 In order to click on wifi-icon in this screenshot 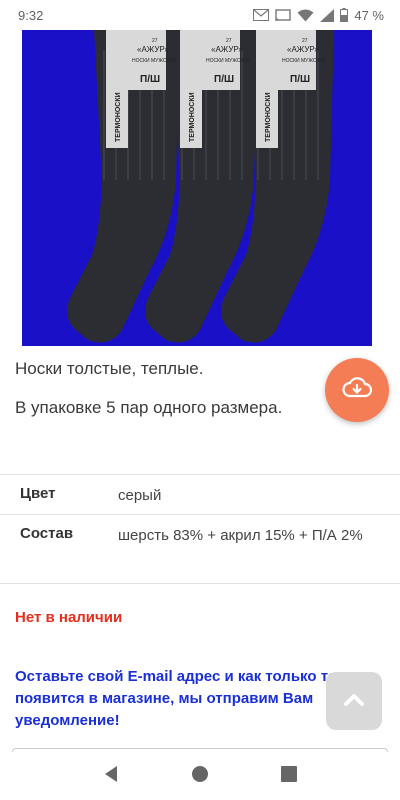, I will do `click(305, 15)`.